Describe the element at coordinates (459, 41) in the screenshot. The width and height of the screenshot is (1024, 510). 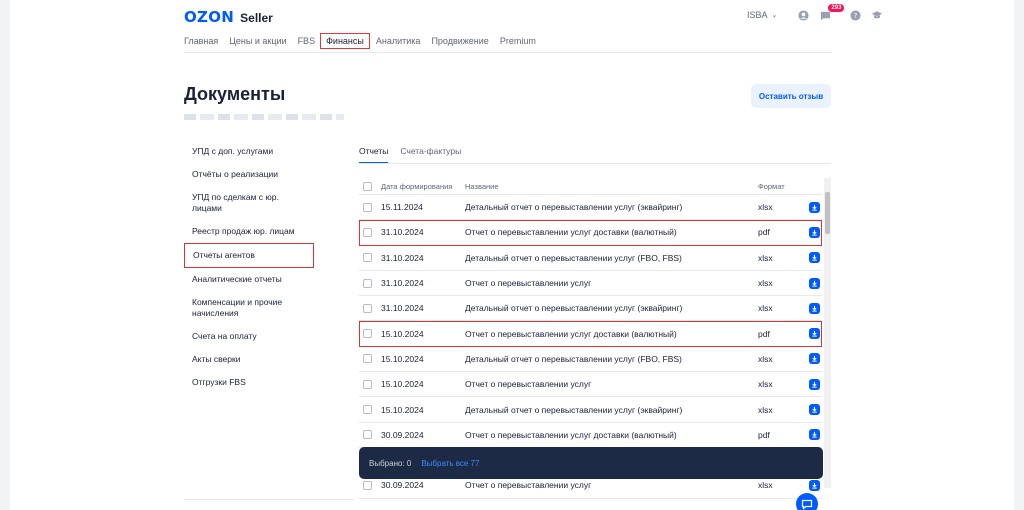
I see `nav-item-promotion: Продвижение` at that location.